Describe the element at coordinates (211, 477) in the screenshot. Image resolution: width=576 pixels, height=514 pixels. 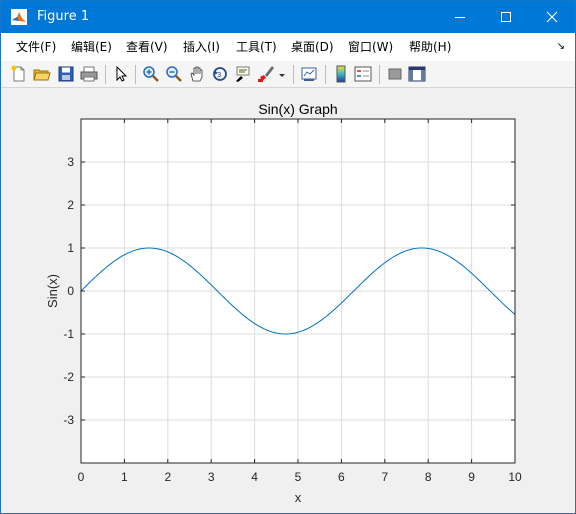
I see `x-tick-label: 3` at that location.